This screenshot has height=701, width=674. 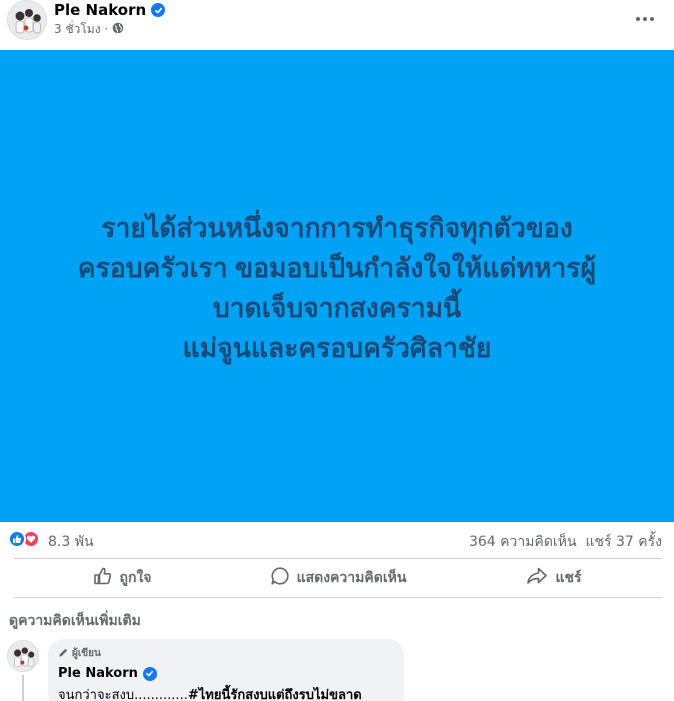 I want to click on comment-hashtag: #ไทยนี้รักสงบแต่ถึงรบไม่ขลาด, so click(x=275, y=694).